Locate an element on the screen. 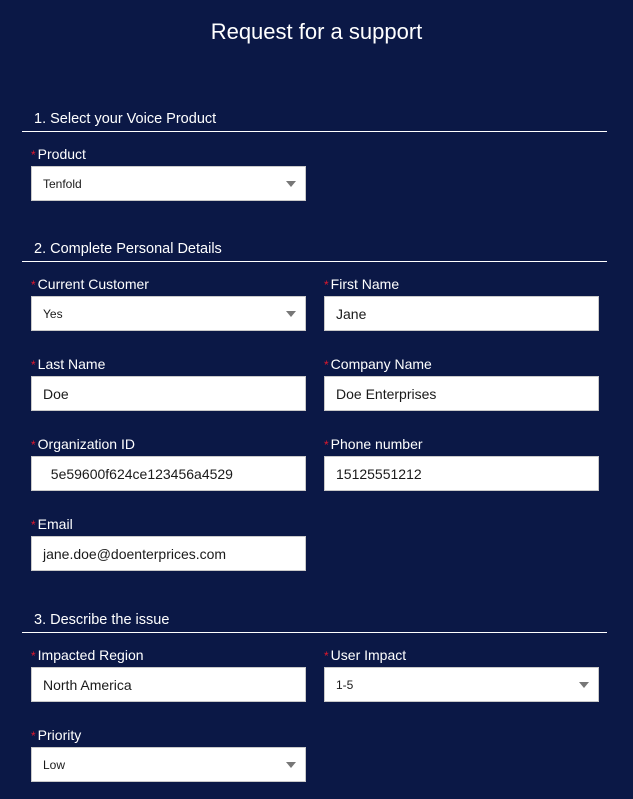 The image size is (633, 799). organization-id-input-value: 5e59600f624ce123456a4529 is located at coordinates (138, 474).